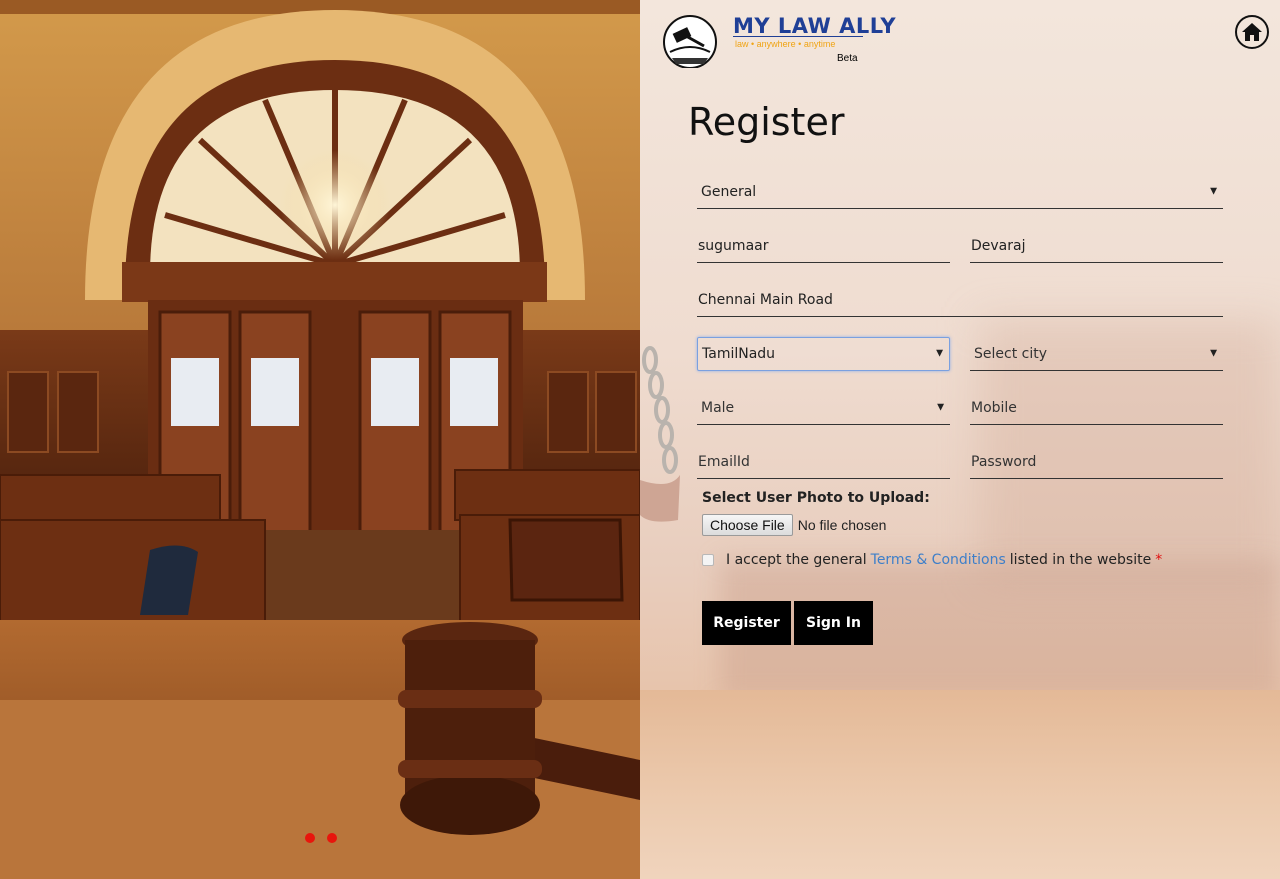 This screenshot has width=1280, height=879. I want to click on city-select: Select city ▼, so click(1096, 354).